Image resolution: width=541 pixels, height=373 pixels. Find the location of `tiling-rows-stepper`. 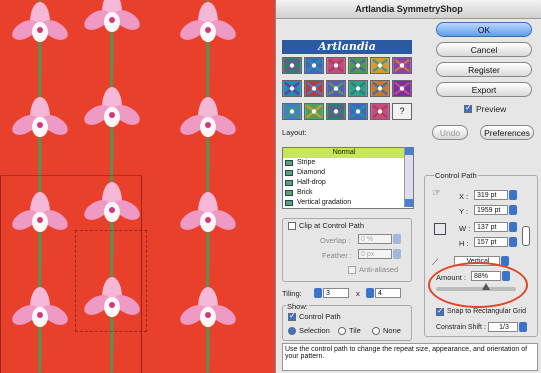

tiling-rows-stepper is located at coordinates (370, 293).